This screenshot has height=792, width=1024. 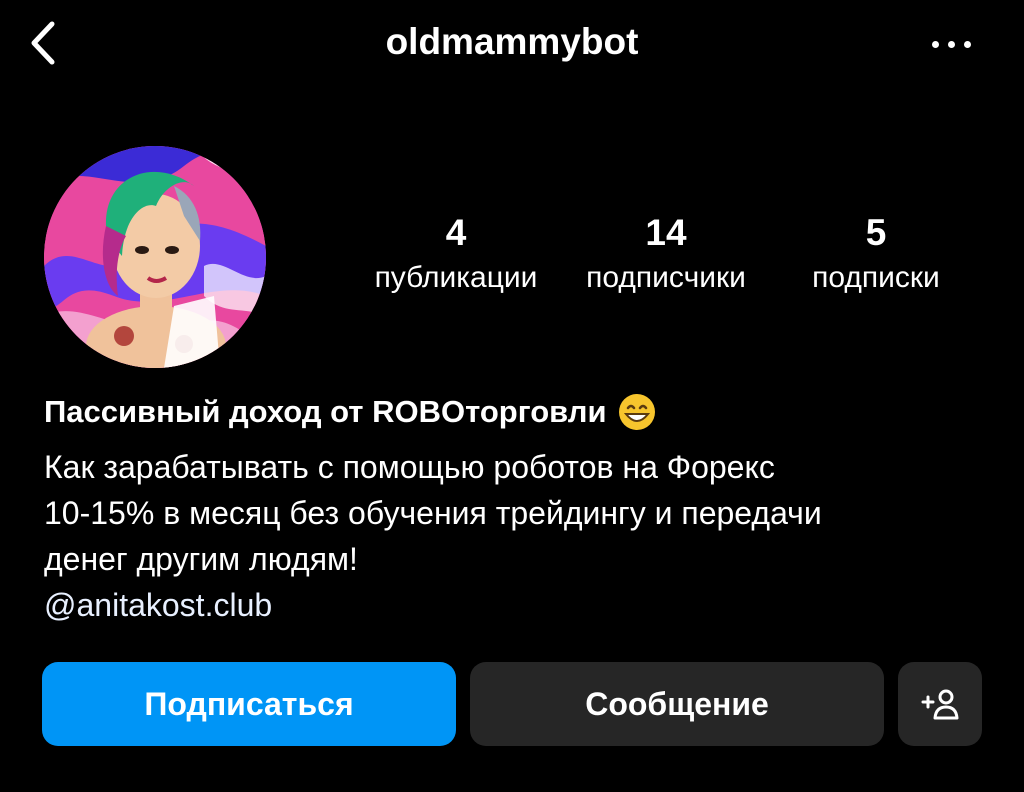 What do you see at coordinates (666, 277) in the screenshot?
I see `followers-label: подписчики` at bounding box center [666, 277].